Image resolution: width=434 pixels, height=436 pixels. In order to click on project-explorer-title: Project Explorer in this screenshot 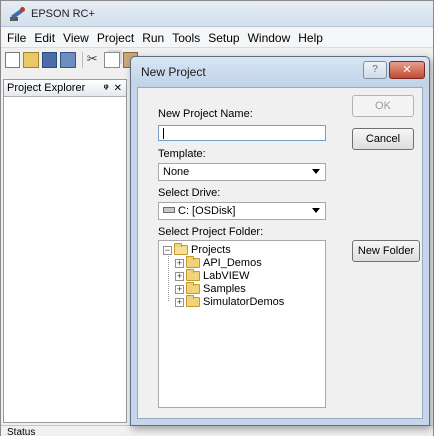, I will do `click(46, 88)`.